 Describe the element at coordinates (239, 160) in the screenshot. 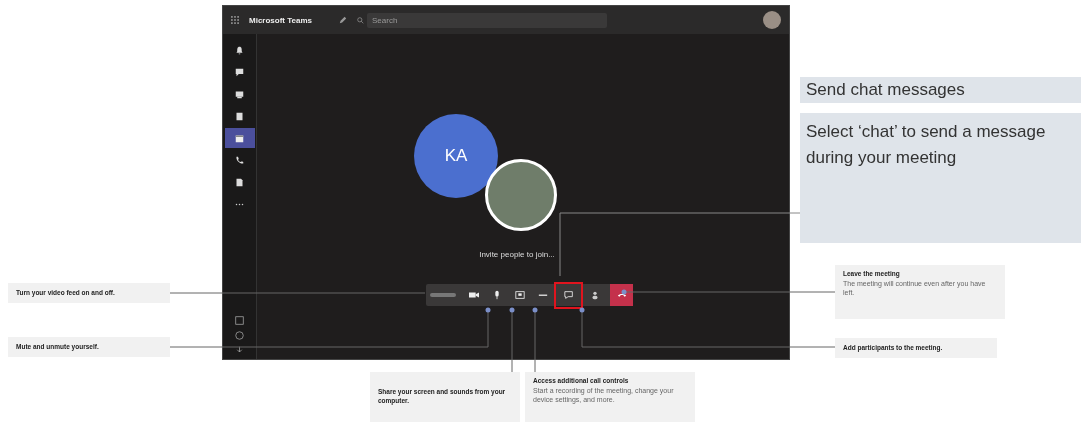

I see `calls-icon` at that location.